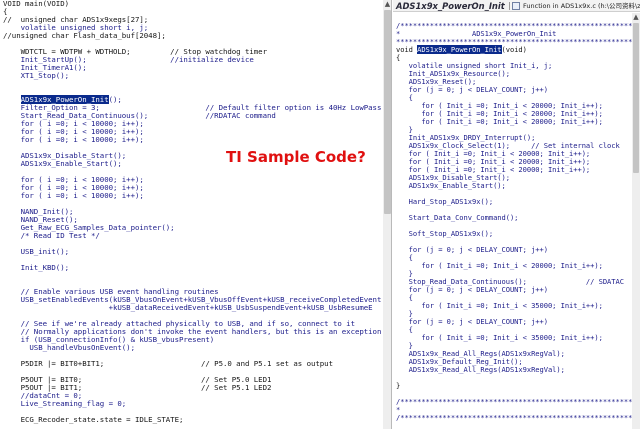 This screenshot has width=640, height=429. I want to click on code-line: }, so click(398, 386).